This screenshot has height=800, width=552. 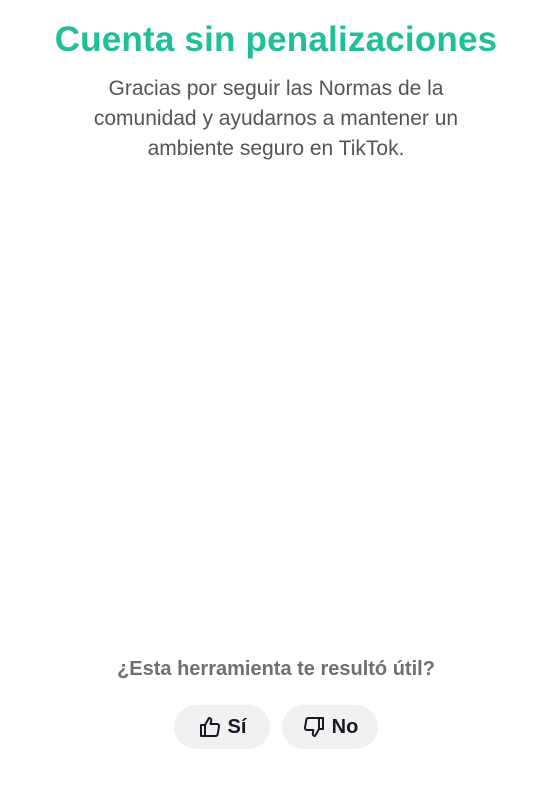 I want to click on feedback-question: ¿Esta herramienta te resultó útil?, so click(x=276, y=669).